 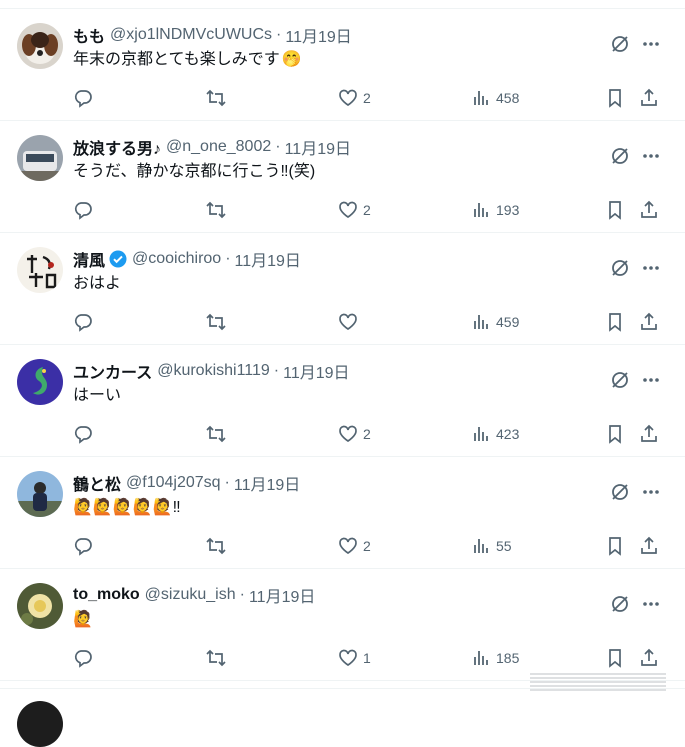 I want to click on user-handle: @f104j207sq, so click(x=173, y=483).